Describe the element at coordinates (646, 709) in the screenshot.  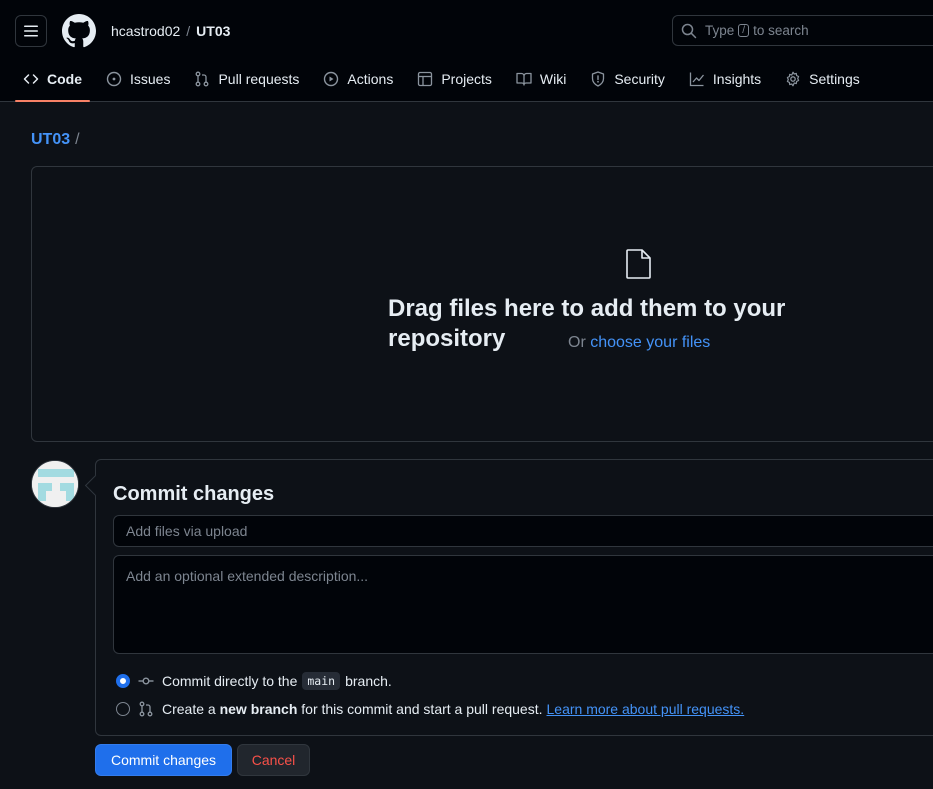
I see `learn-more-link: Learn more about pull requests.` at that location.